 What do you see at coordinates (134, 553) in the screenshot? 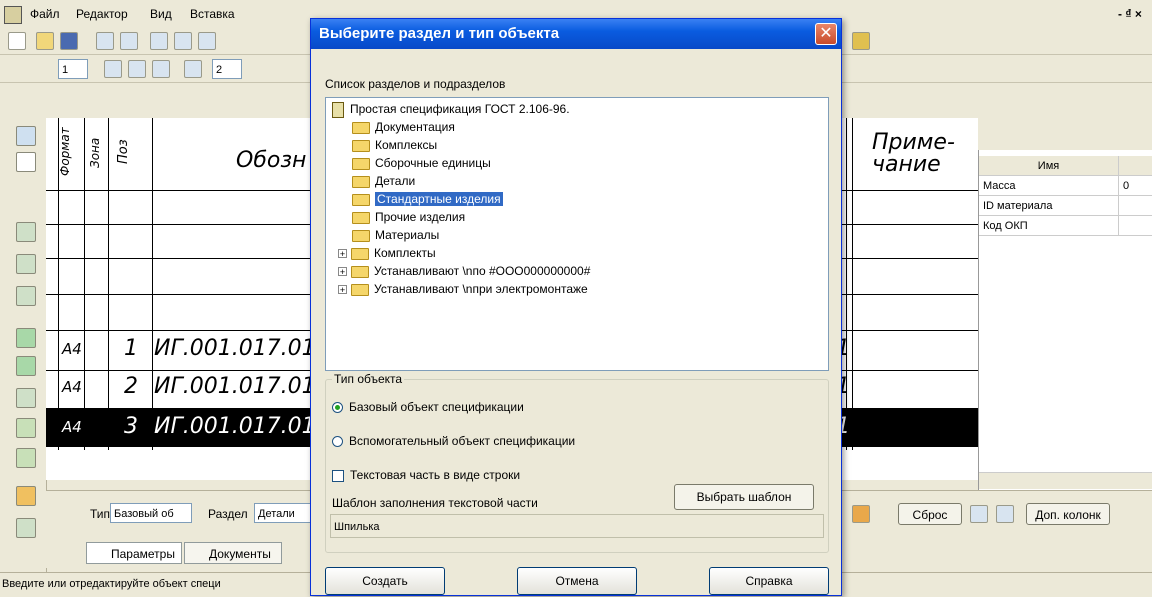
I see `tab-parameters: Параметры` at bounding box center [134, 553].